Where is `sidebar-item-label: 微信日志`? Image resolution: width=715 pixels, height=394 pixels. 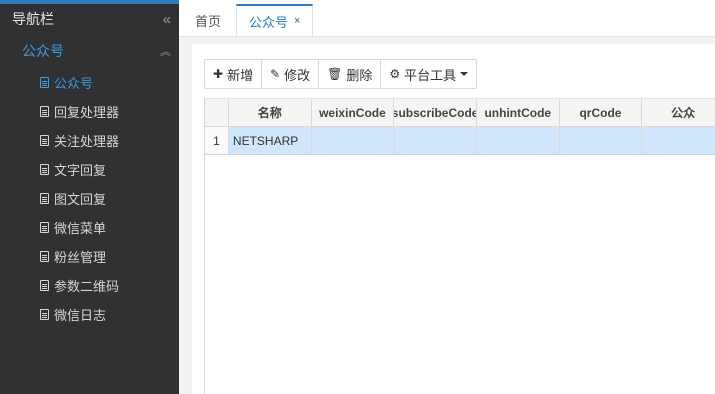
sidebar-item-label: 微信日志 is located at coordinates (80, 315).